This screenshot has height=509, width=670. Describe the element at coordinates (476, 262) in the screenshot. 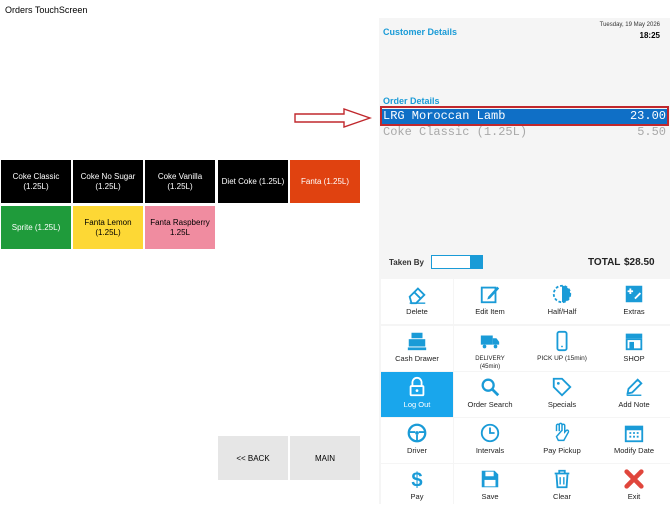

I see `taken-by-dropdown-toggle` at that location.